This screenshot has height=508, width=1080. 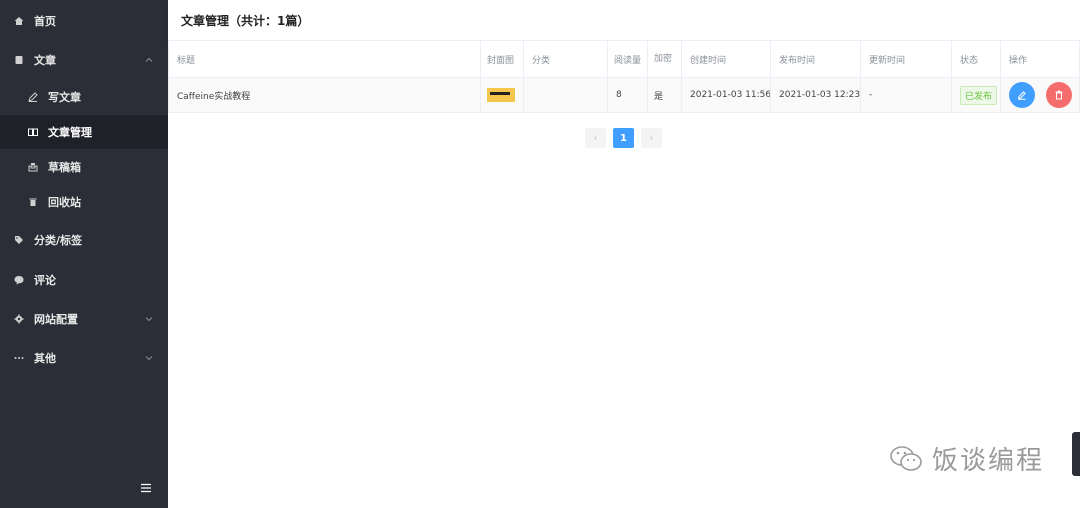 I want to click on watermark: 饭谈编程, so click(x=966, y=458).